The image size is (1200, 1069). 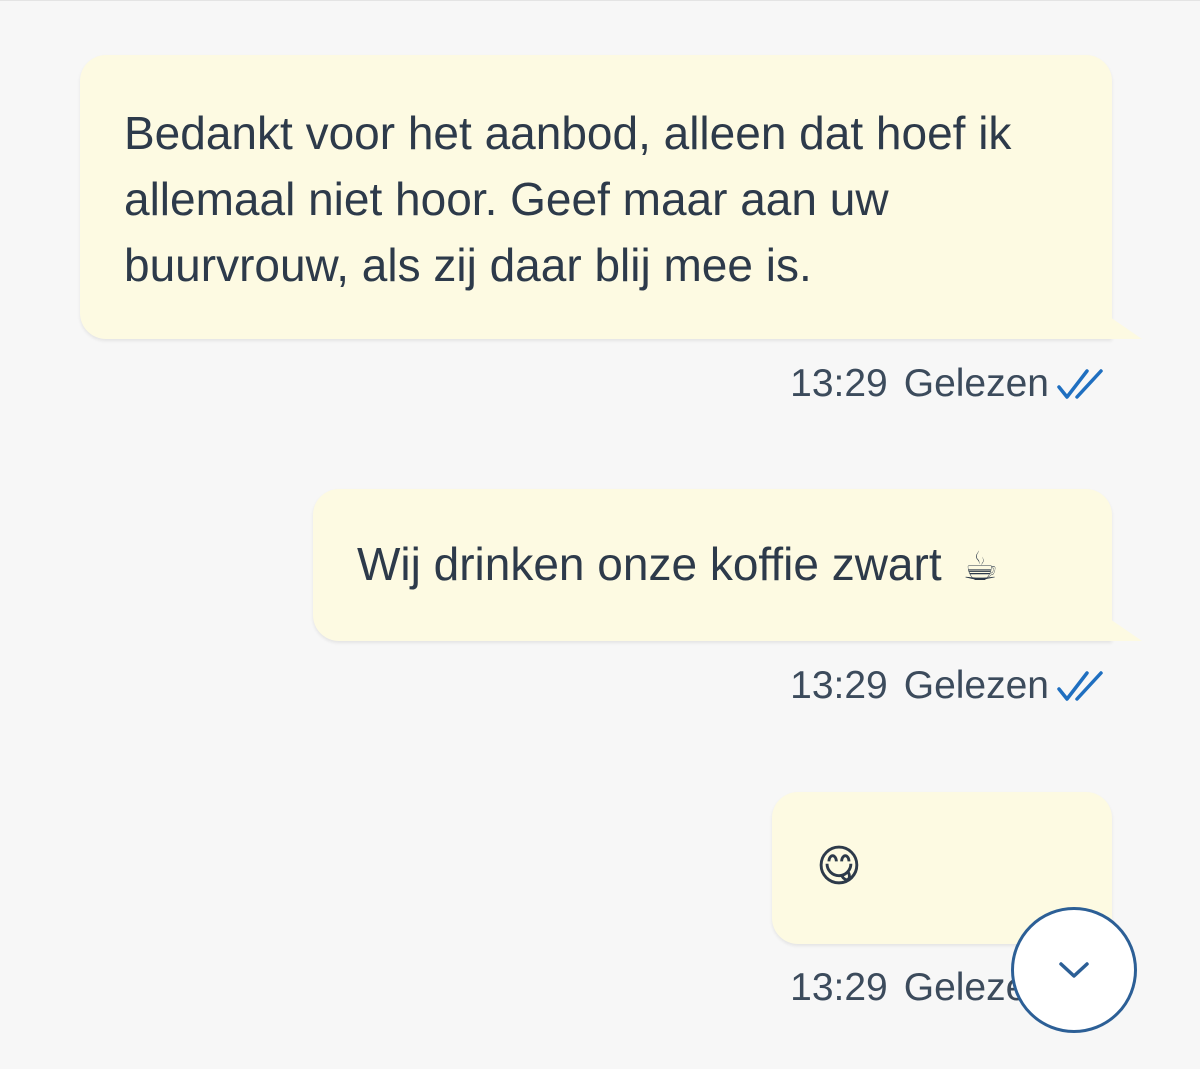 I want to click on coffee-emoji: ☕, so click(x=980, y=567).